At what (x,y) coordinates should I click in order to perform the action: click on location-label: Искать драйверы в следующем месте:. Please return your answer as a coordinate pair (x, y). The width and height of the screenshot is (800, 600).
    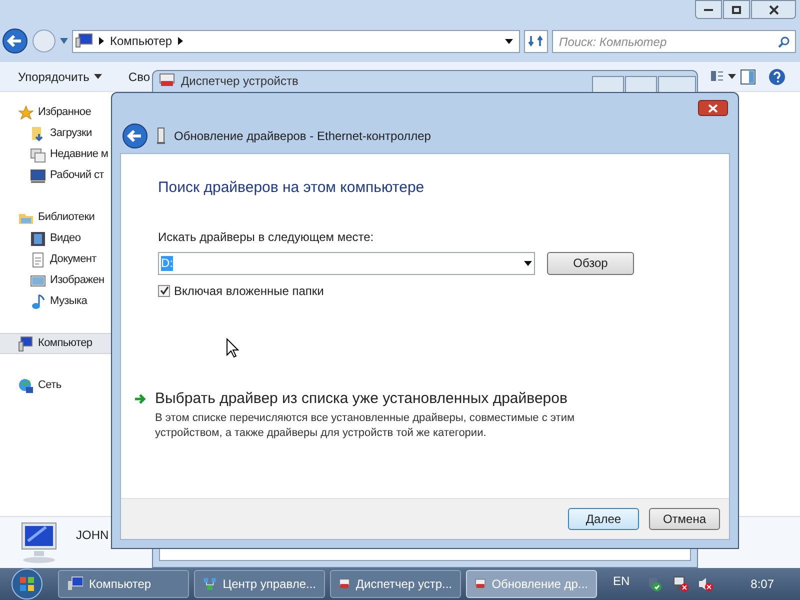
    Looking at the image, I should click on (266, 237).